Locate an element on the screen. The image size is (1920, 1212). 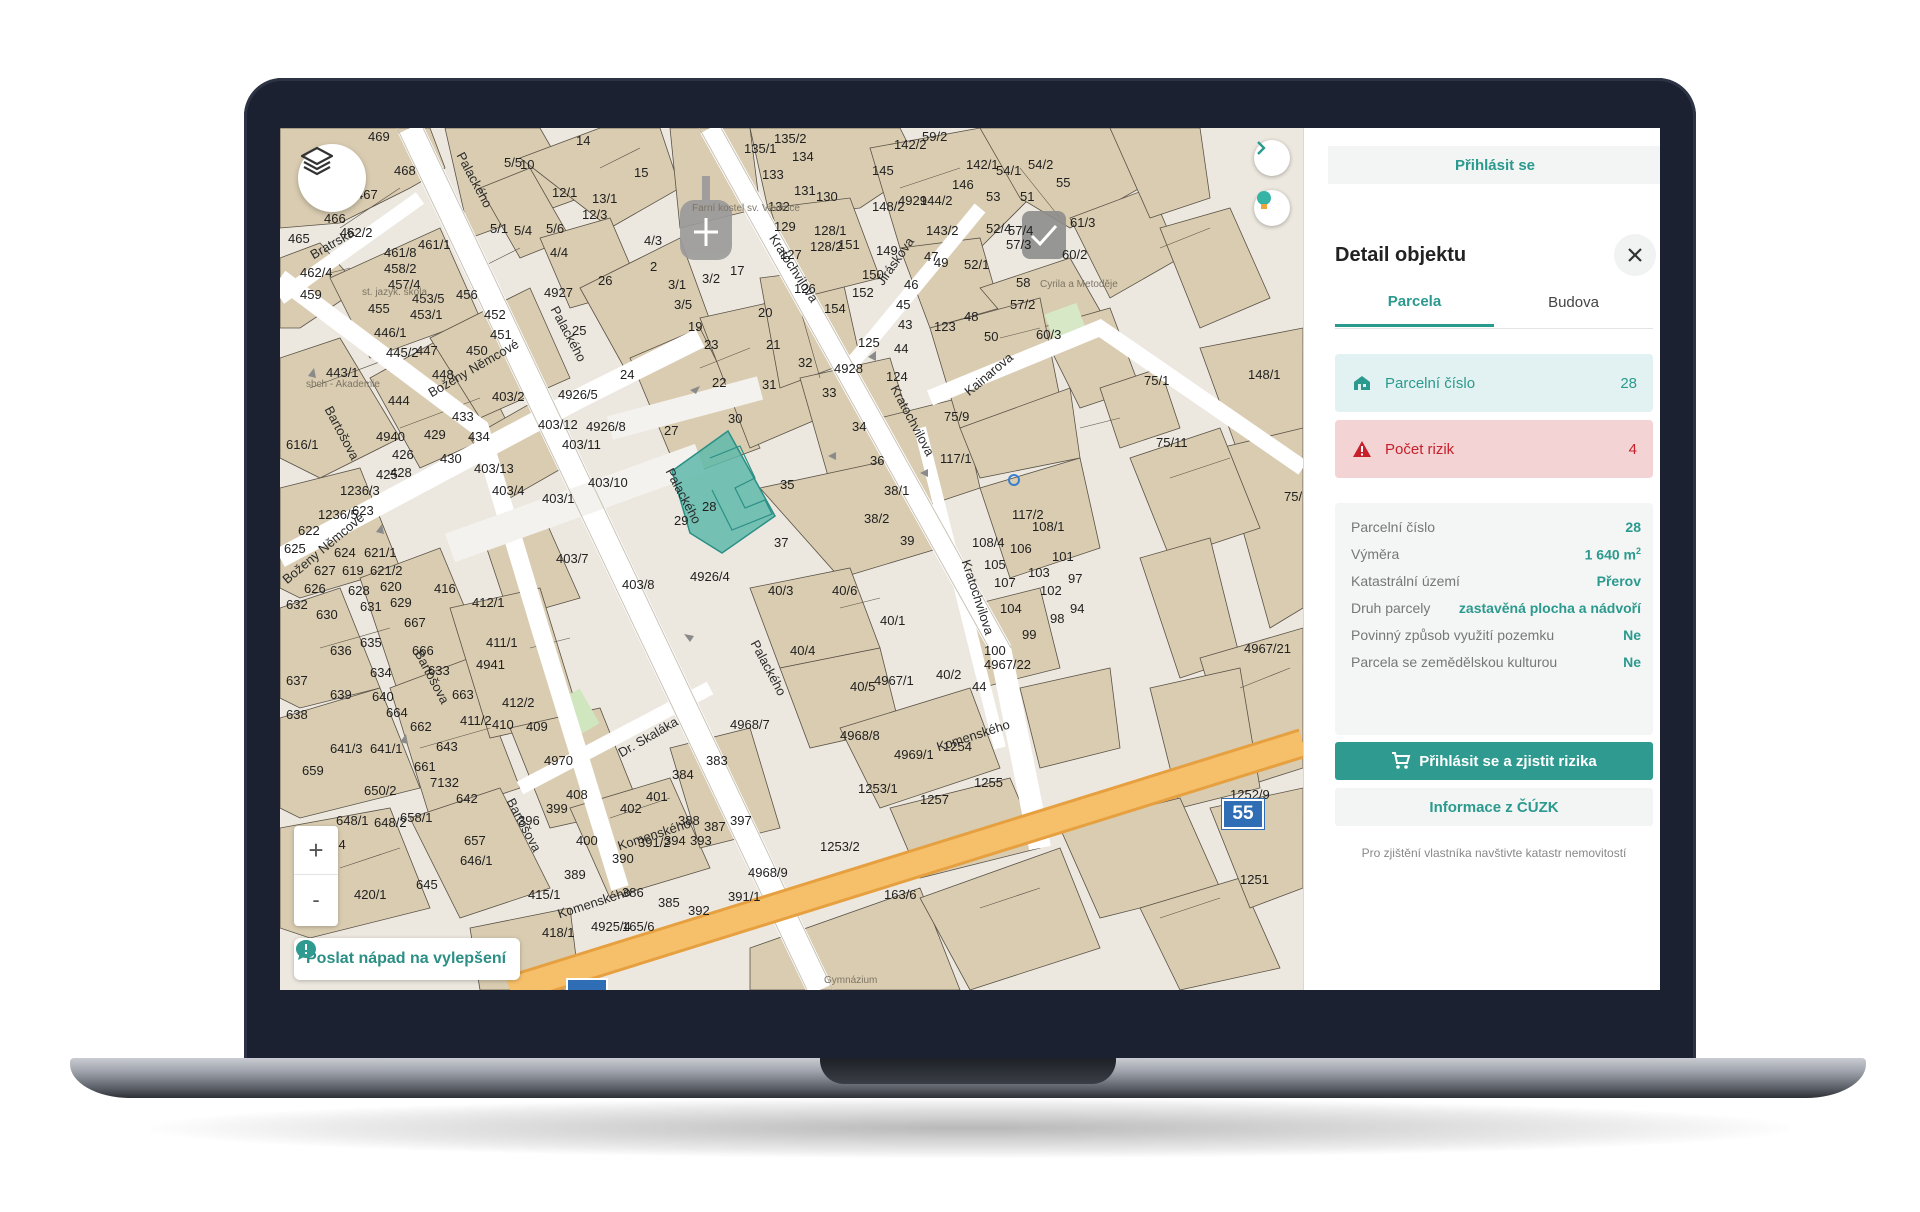
bus-line-badge-partial is located at coordinates (587, 984).